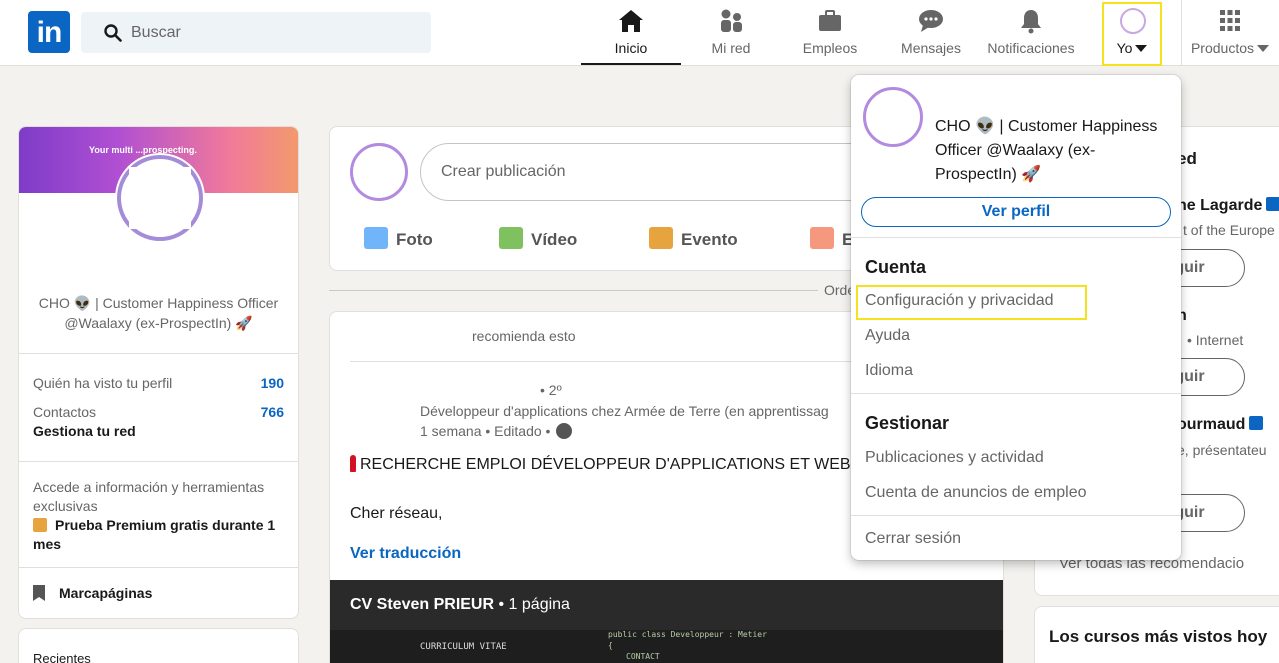 This screenshot has height=663, width=1279. Describe the element at coordinates (954, 458) in the screenshot. I see `posts-activity-link: Publicaciones y actividad` at that location.